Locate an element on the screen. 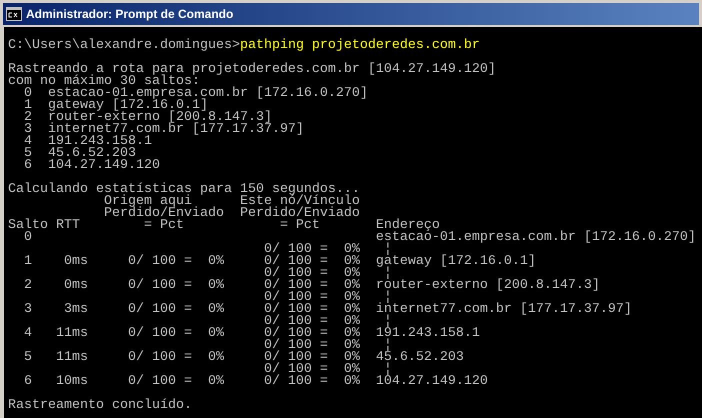  console-line: Salto RTT = Pct = Pct Endereço is located at coordinates (224, 226).